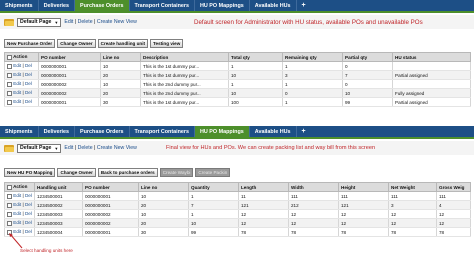 The height and width of the screenshot is (259, 474). What do you see at coordinates (163, 205) in the screenshot?
I see `cell-line: 20` at bounding box center [163, 205].